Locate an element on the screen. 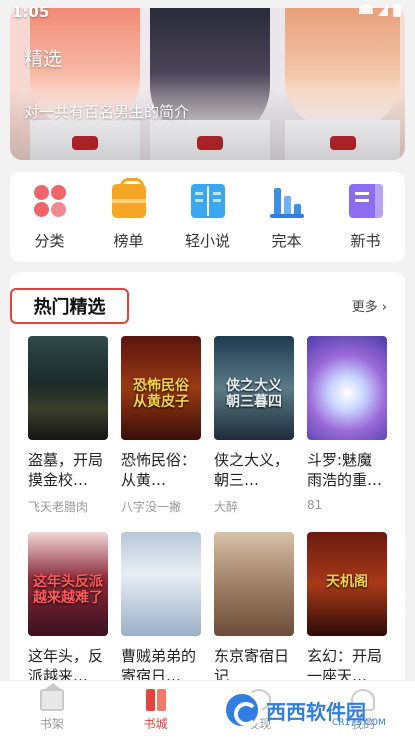  book-card: 侠之大义 朝三暮四 侠之大义，朝三… 大醉 is located at coordinates (254, 425).